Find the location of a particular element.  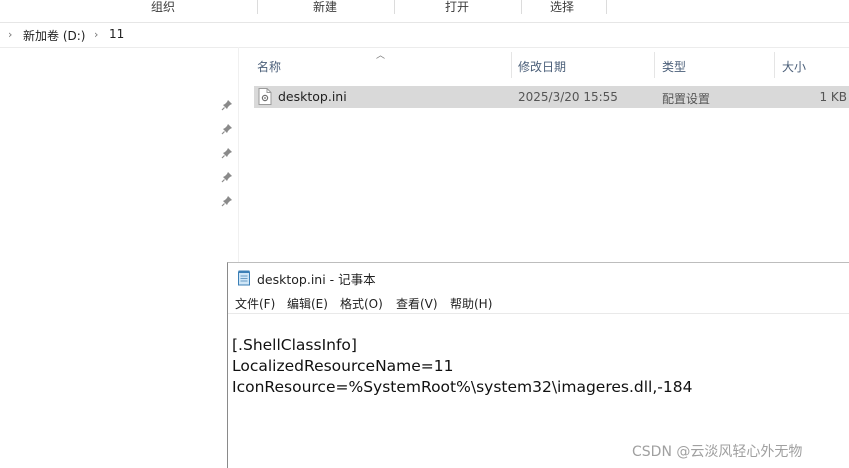

notepad-title: desktop.ini - 记事本 is located at coordinates (316, 279).